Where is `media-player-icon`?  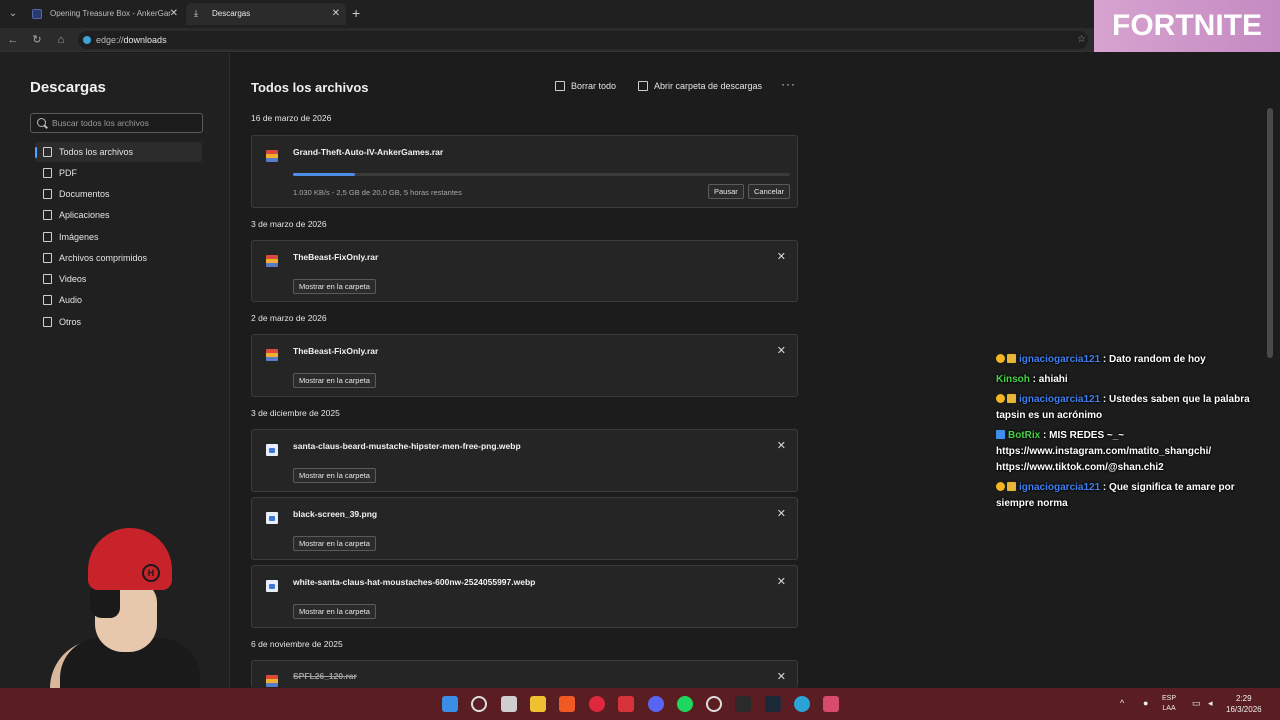
media-player-icon is located at coordinates (597, 704).